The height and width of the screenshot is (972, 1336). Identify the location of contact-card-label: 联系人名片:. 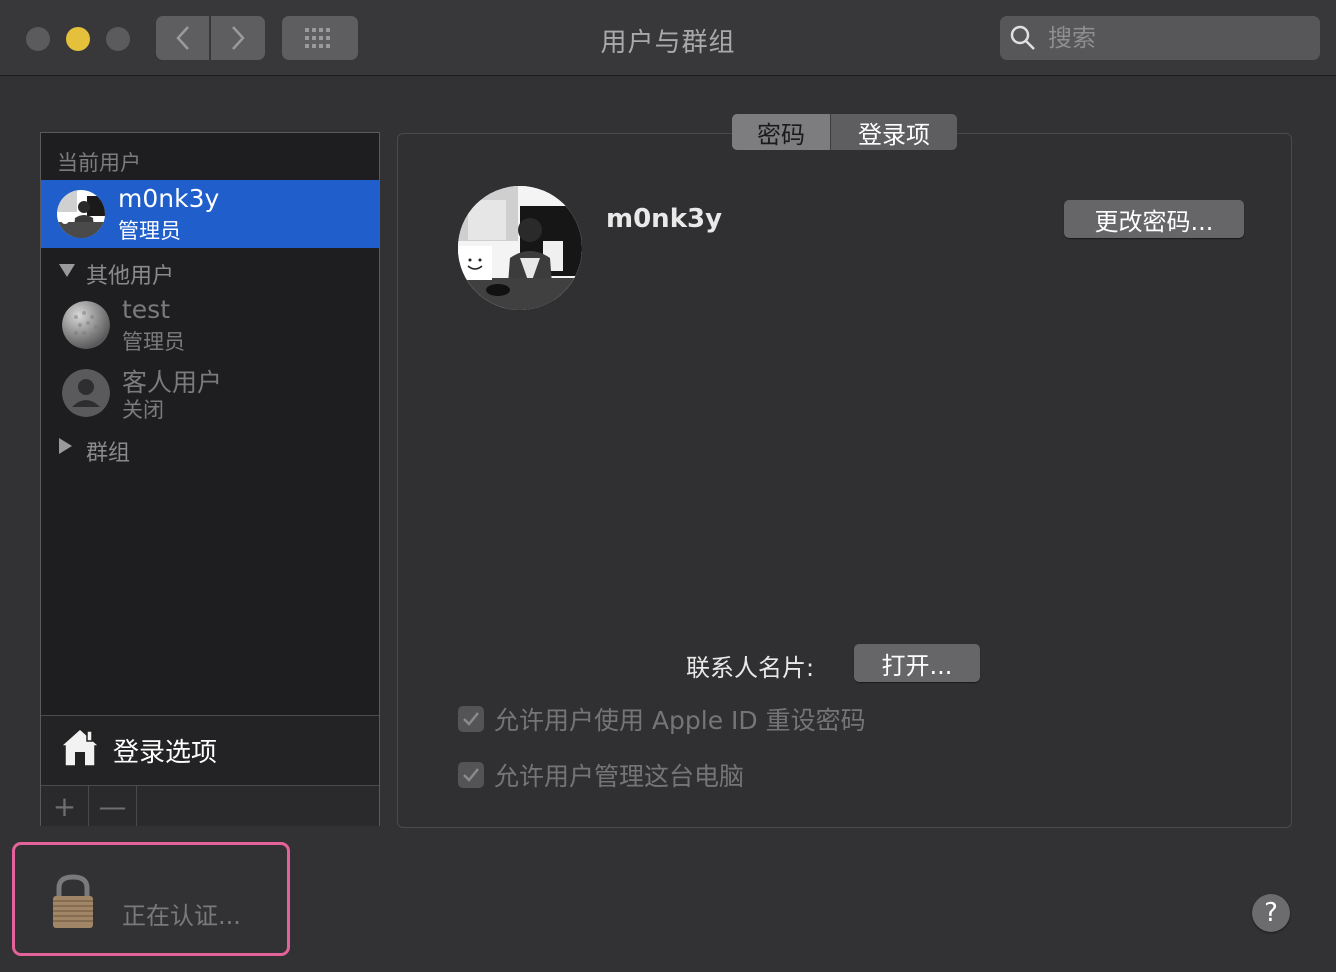
(750, 668).